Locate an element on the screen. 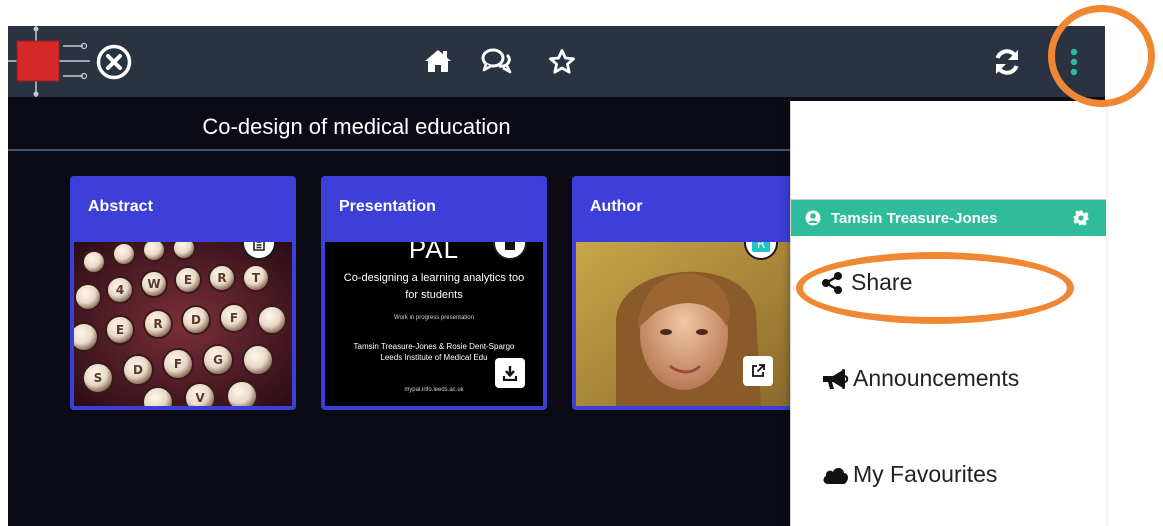  card-abstract: Abstract 4 W E R T E R D F S D F G V is located at coordinates (183, 293).